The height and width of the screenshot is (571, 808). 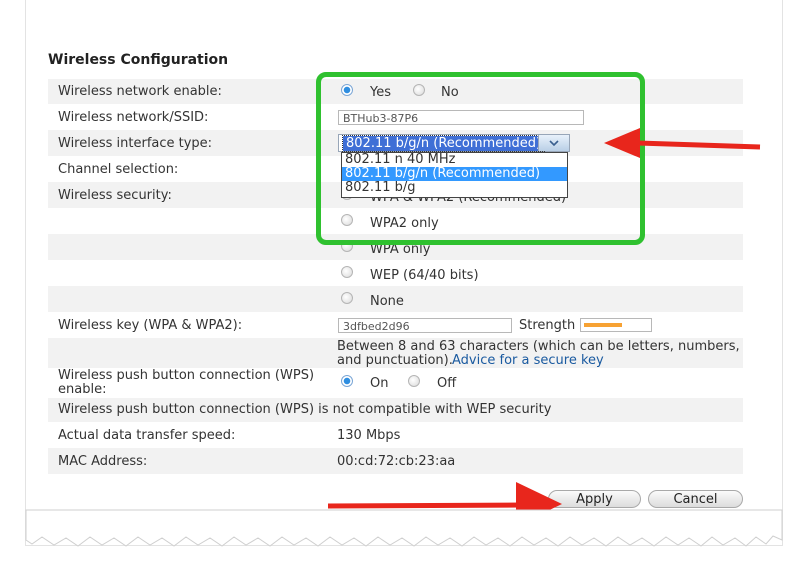 What do you see at coordinates (347, 381) in the screenshot?
I see `wps-on-radio` at bounding box center [347, 381].